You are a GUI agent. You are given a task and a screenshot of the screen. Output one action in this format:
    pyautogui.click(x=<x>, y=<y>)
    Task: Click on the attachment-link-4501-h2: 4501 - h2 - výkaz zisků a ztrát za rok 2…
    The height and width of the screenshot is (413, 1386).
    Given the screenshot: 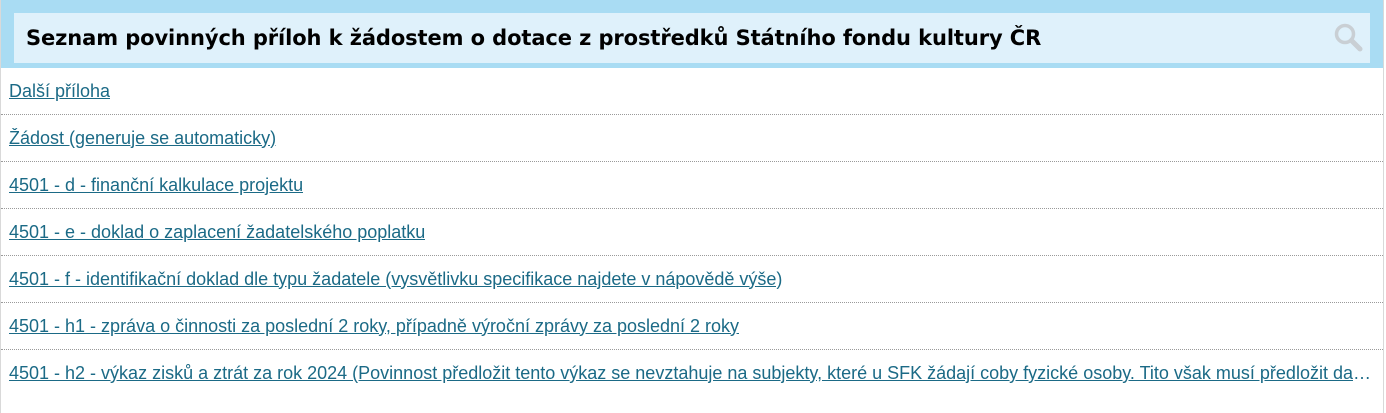 What is the action you would take?
    pyautogui.click(x=690, y=373)
    